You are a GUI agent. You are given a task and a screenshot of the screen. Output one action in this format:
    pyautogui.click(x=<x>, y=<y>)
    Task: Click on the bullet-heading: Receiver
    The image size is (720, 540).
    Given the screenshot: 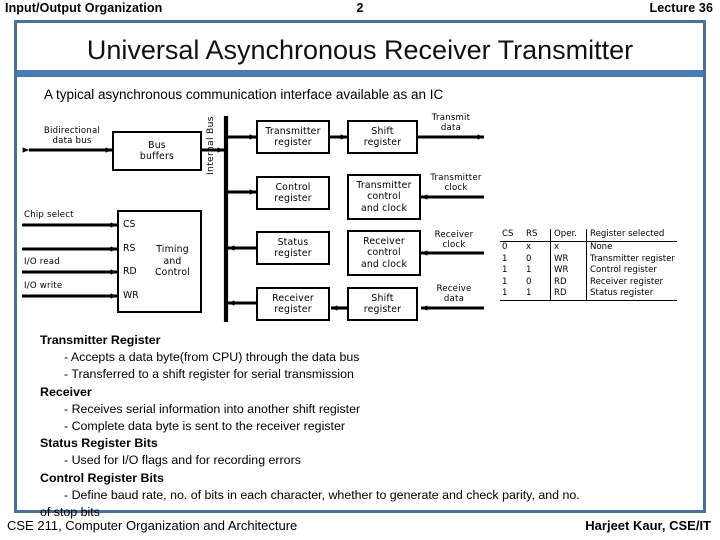 What is the action you would take?
    pyautogui.click(x=66, y=391)
    